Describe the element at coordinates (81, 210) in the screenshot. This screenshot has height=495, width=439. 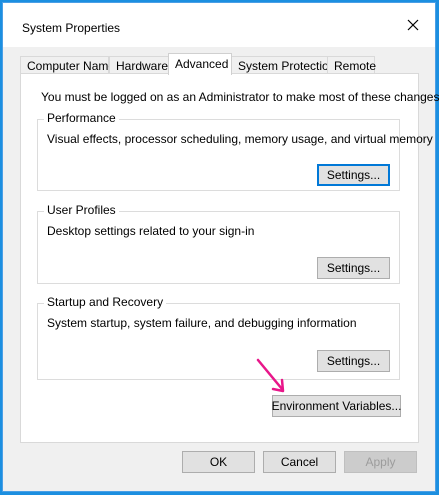
I see `user-profiles-title: User Profiles` at that location.